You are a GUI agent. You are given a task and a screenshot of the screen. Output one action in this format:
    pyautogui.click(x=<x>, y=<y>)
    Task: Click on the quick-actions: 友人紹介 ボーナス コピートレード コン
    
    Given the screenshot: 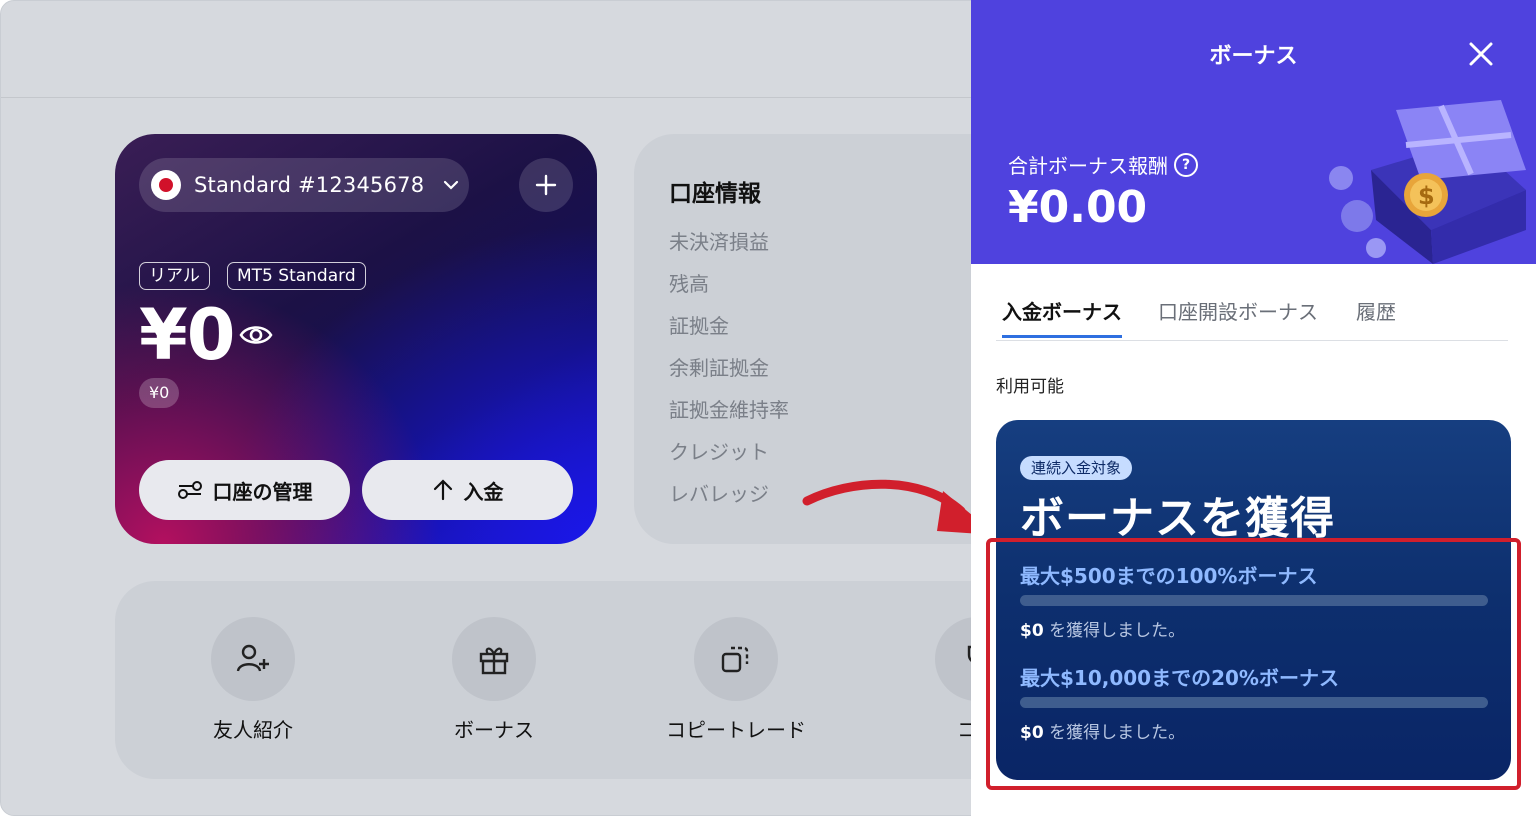 What is the action you would take?
    pyautogui.click(x=567, y=680)
    